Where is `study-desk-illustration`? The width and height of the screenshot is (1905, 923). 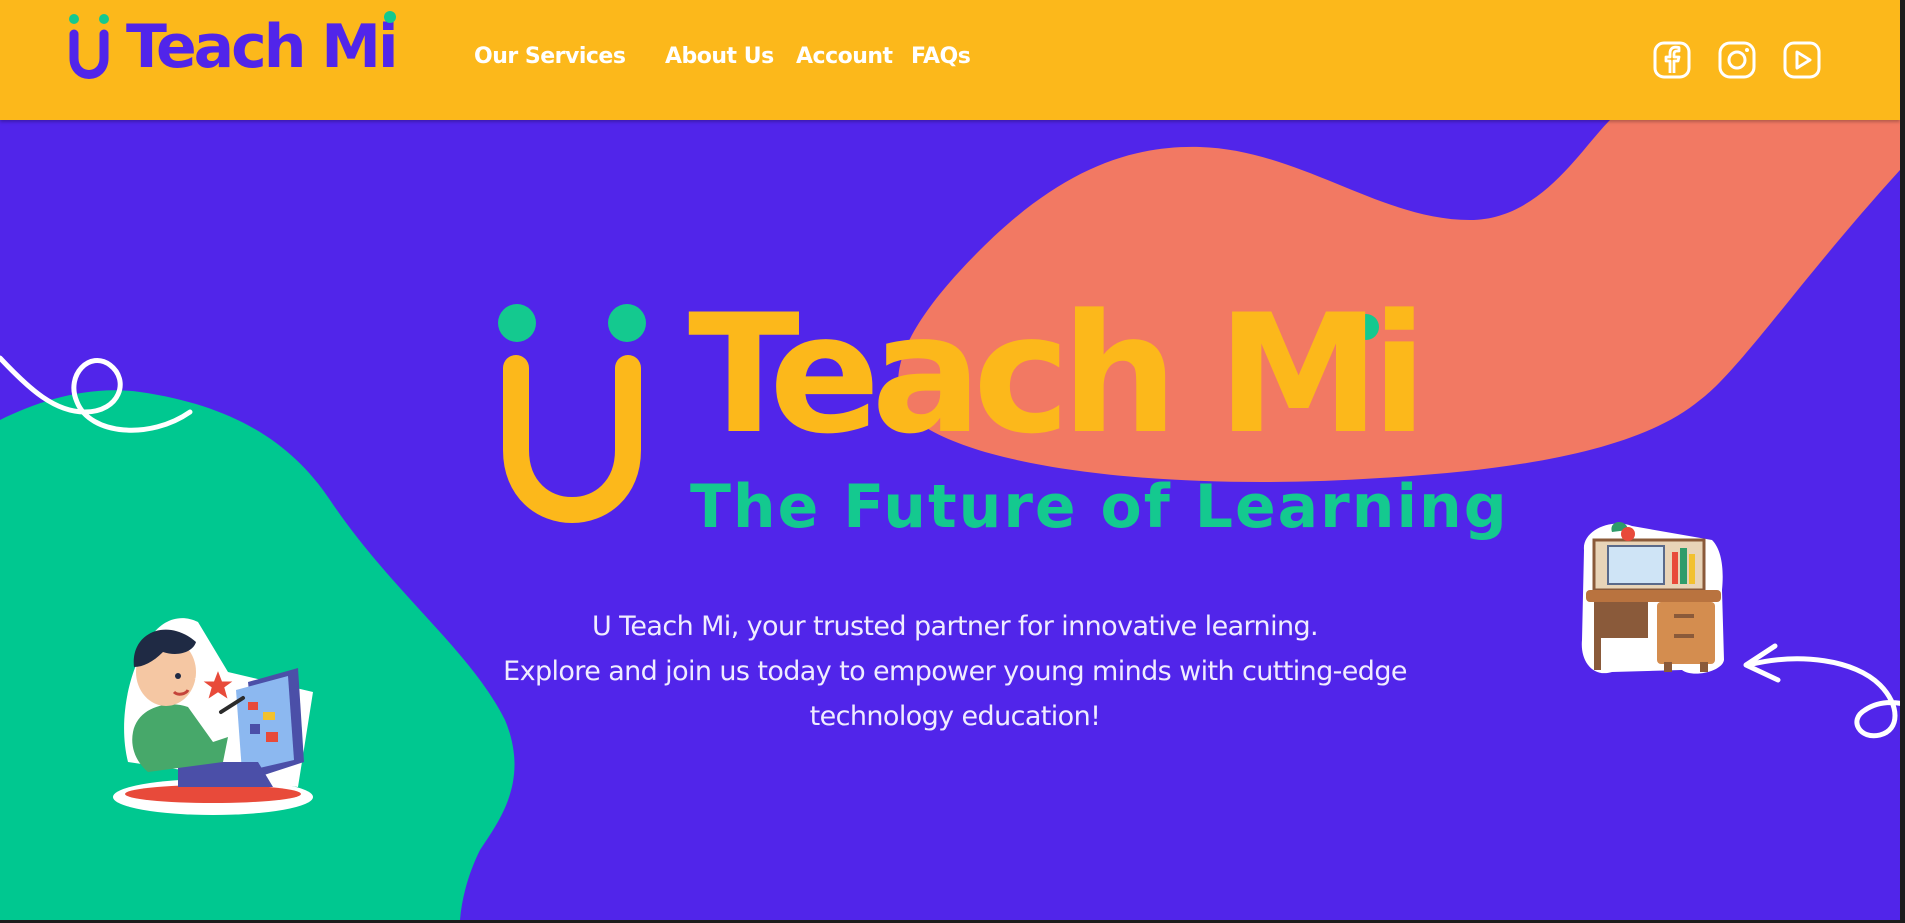 study-desk-illustration is located at coordinates (1652, 597).